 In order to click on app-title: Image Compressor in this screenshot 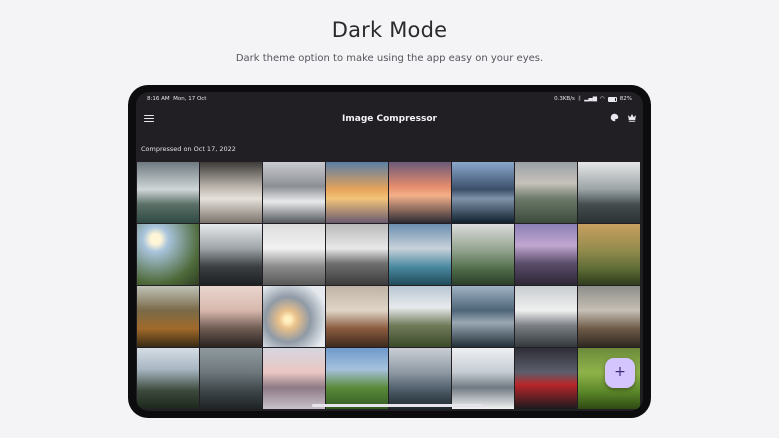, I will do `click(389, 119)`.